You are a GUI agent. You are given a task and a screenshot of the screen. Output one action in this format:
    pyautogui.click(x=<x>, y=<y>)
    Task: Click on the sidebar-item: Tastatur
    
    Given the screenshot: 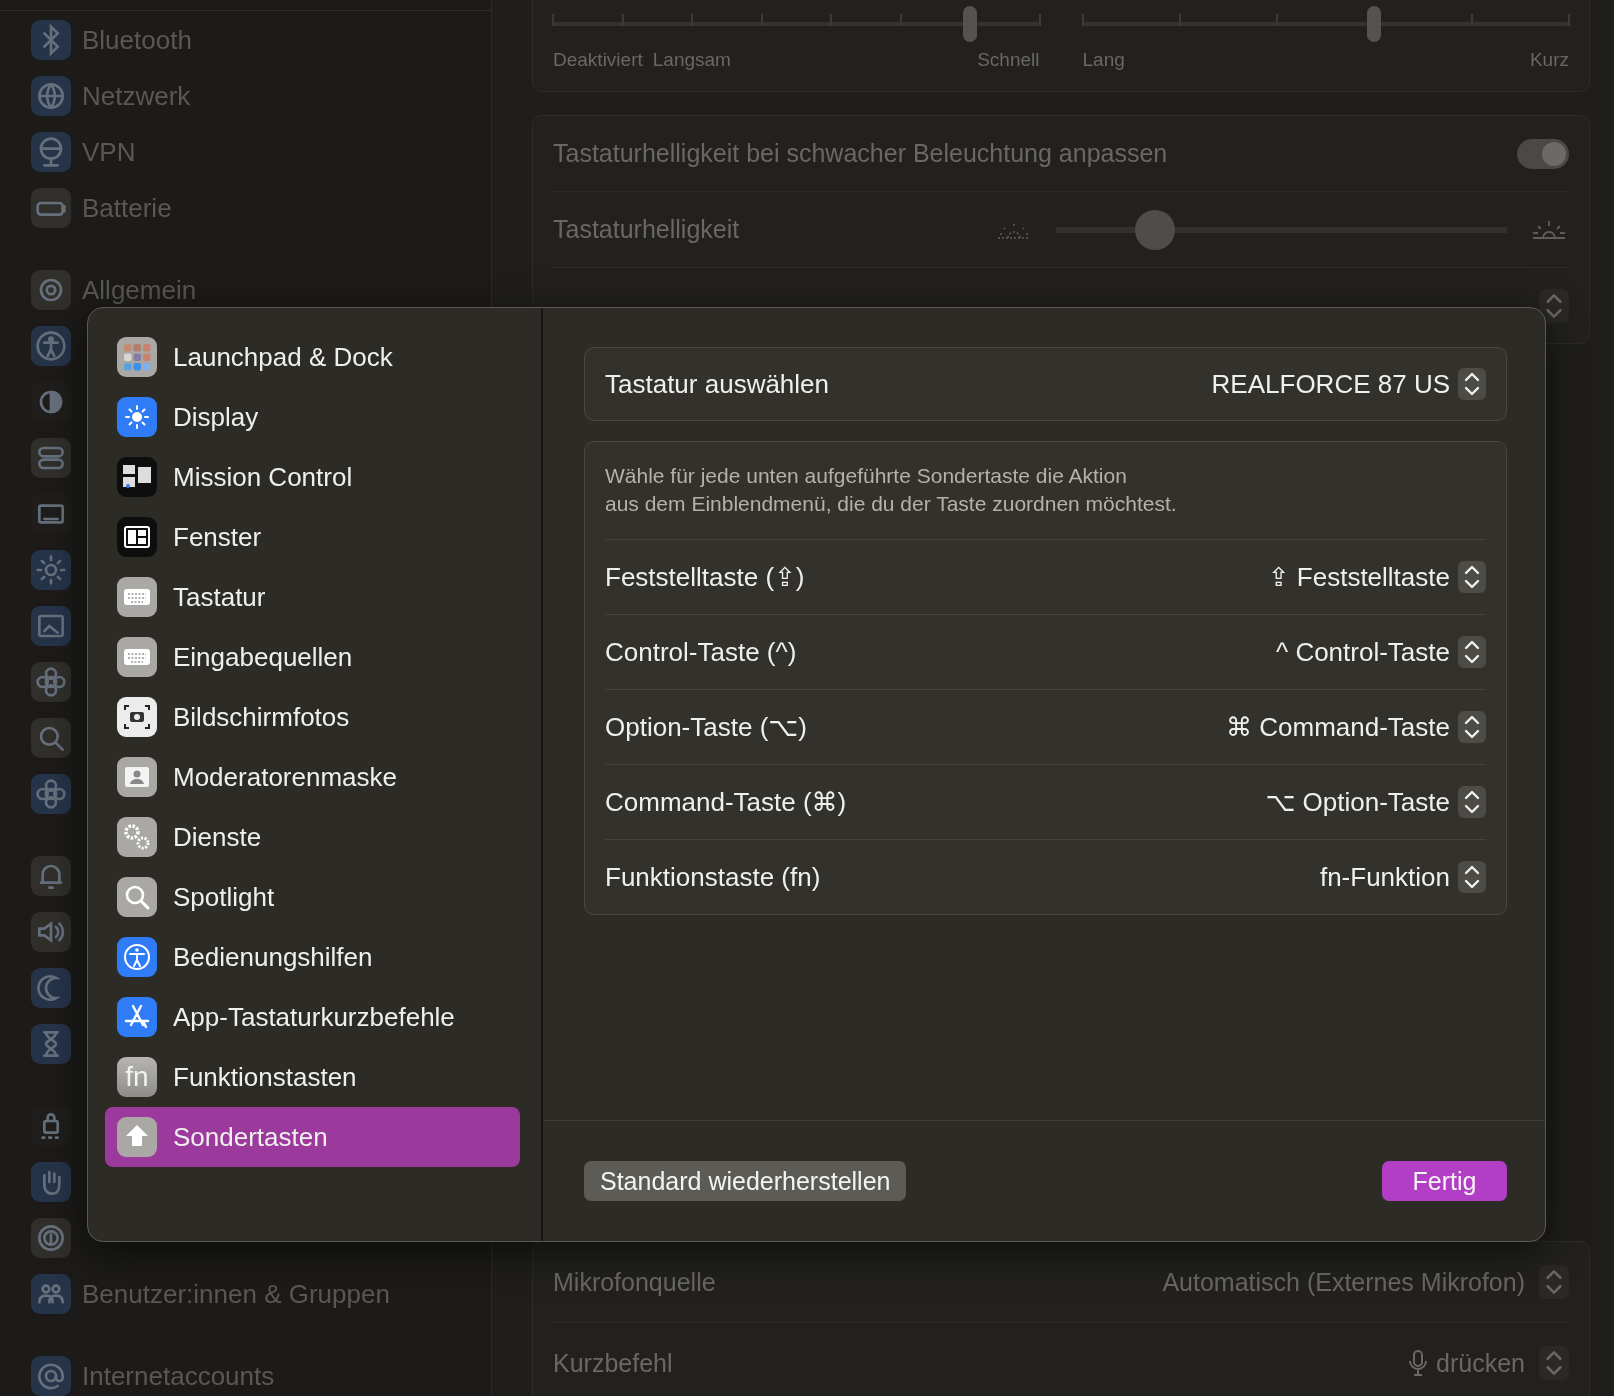 What is the action you would take?
    pyautogui.click(x=312, y=597)
    